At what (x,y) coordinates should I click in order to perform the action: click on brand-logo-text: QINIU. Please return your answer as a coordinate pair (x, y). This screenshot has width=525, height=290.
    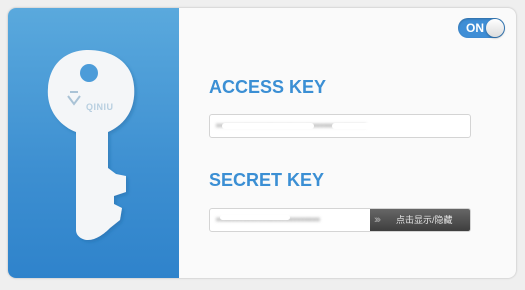
    Looking at the image, I should click on (100, 107).